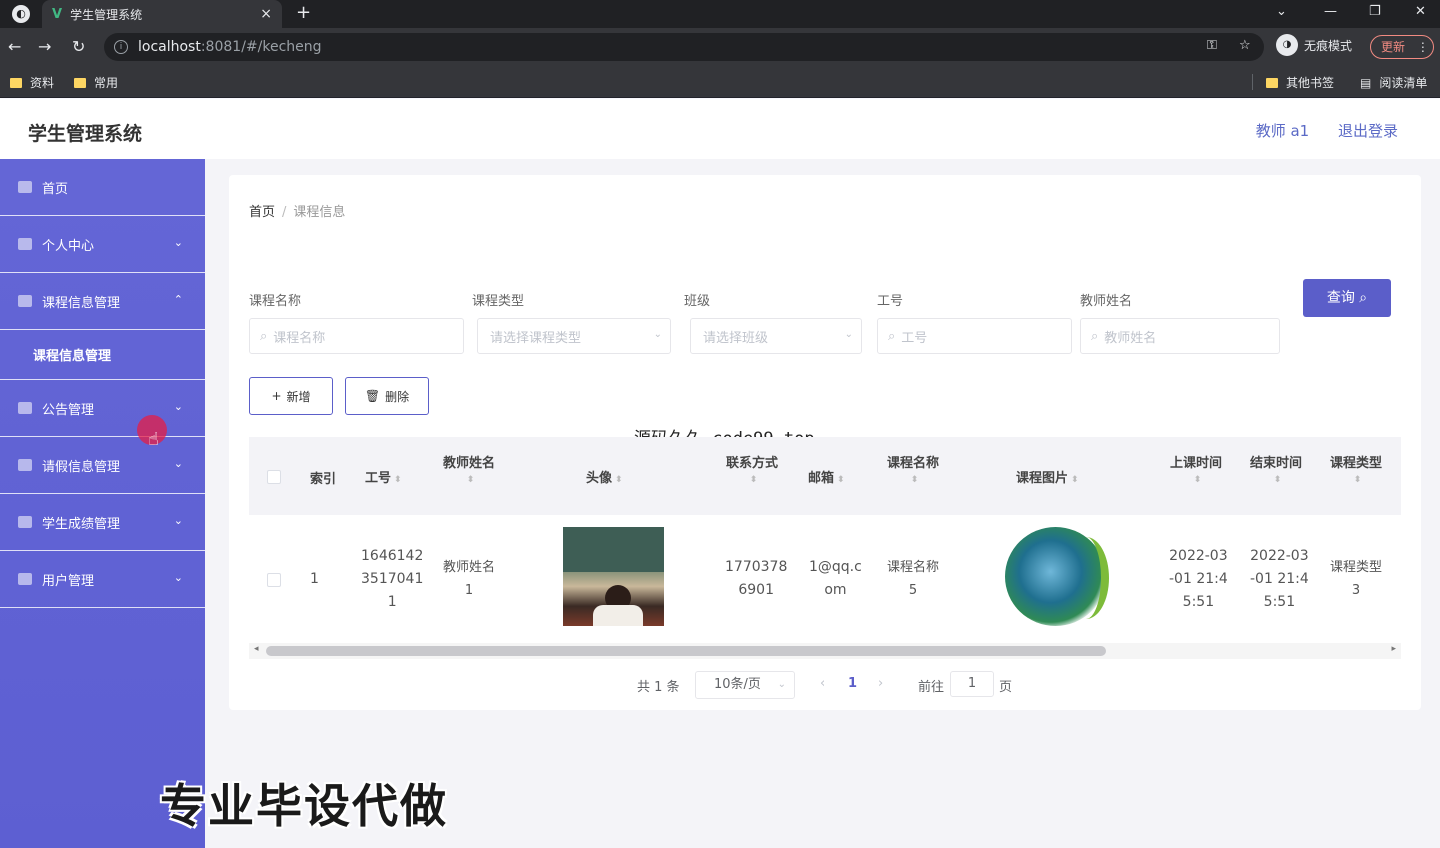  Describe the element at coordinates (102, 465) in the screenshot. I see `sidebar-item-leave: 请假信息管理 ⌄` at that location.